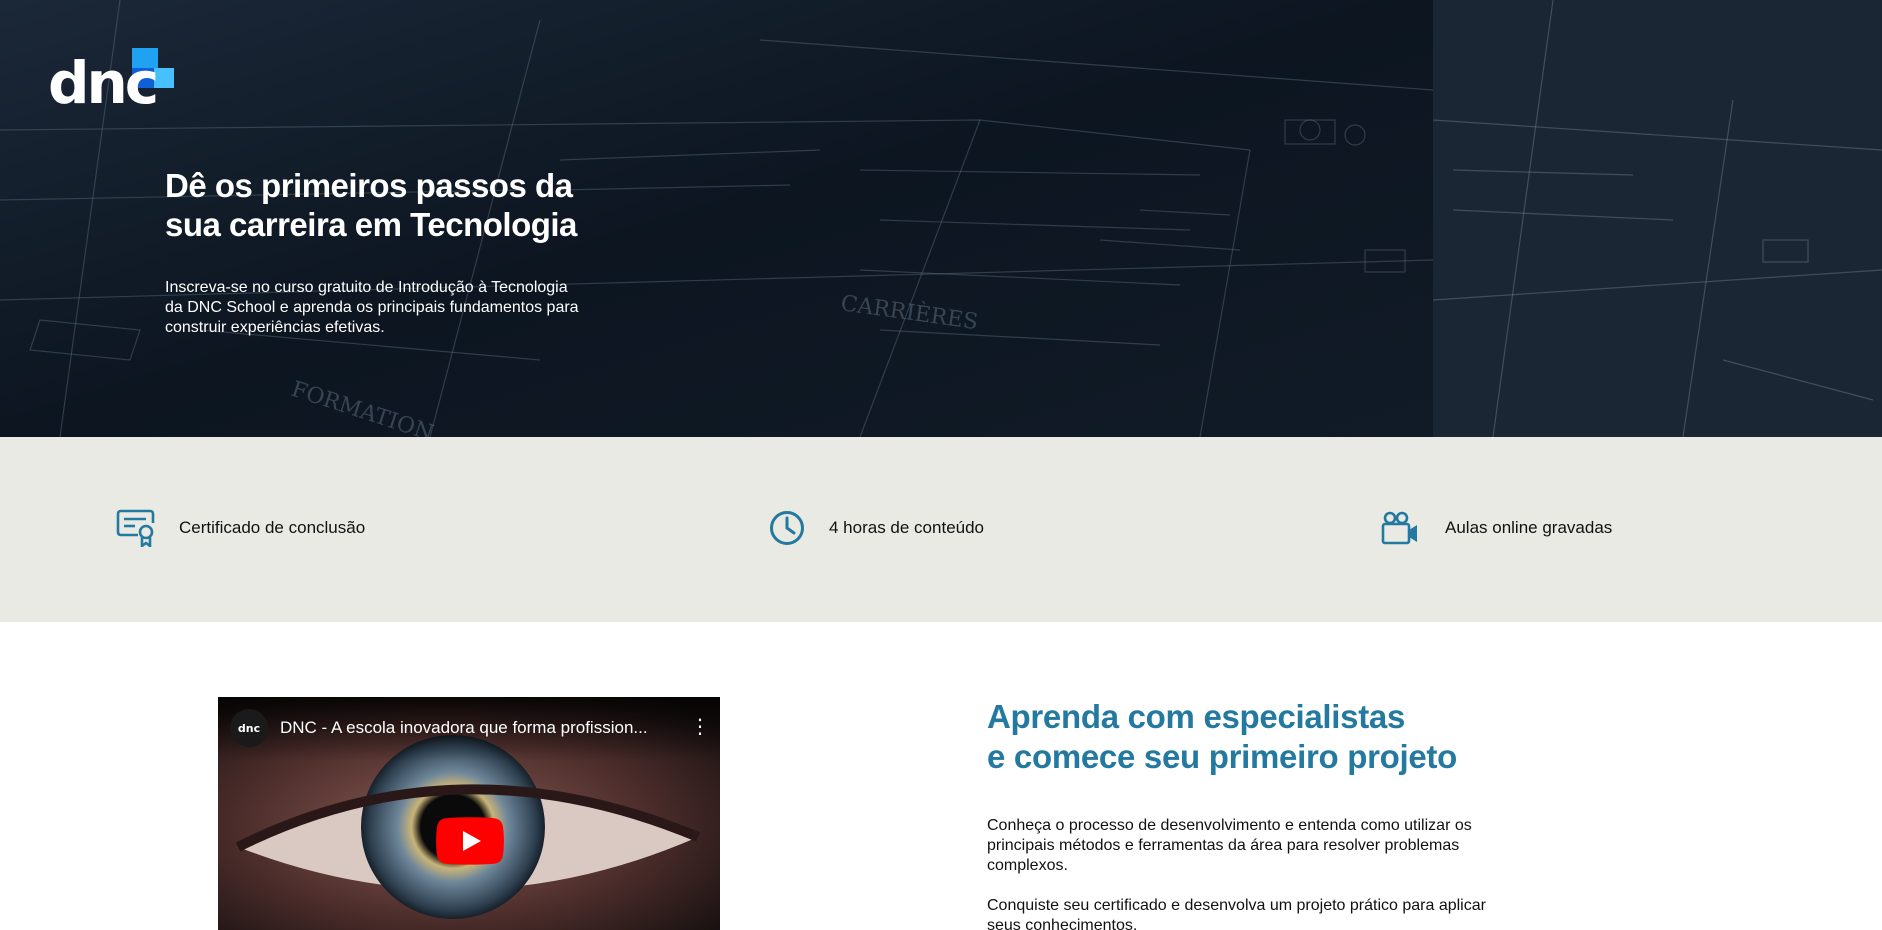  I want to click on feature-duration: 4 horas de conteúdo, so click(875, 528).